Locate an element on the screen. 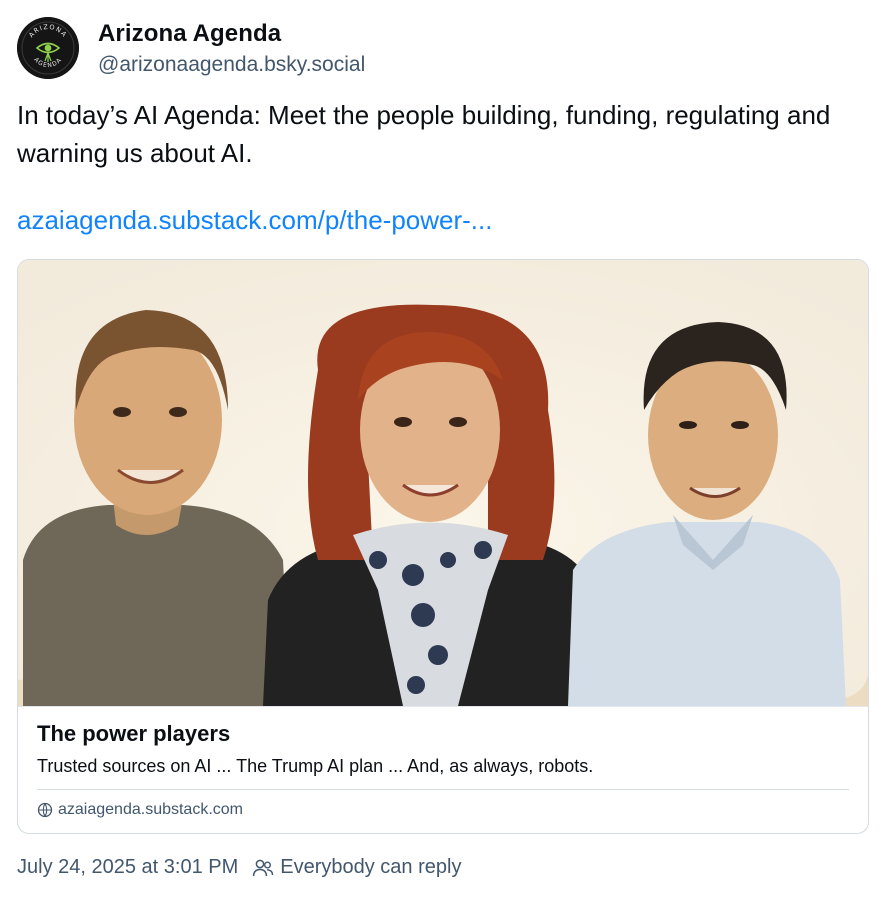 This screenshot has height=898, width=890. arizona-agenda-logo-icon: ARIZONA AGENDA is located at coordinates (48, 48).